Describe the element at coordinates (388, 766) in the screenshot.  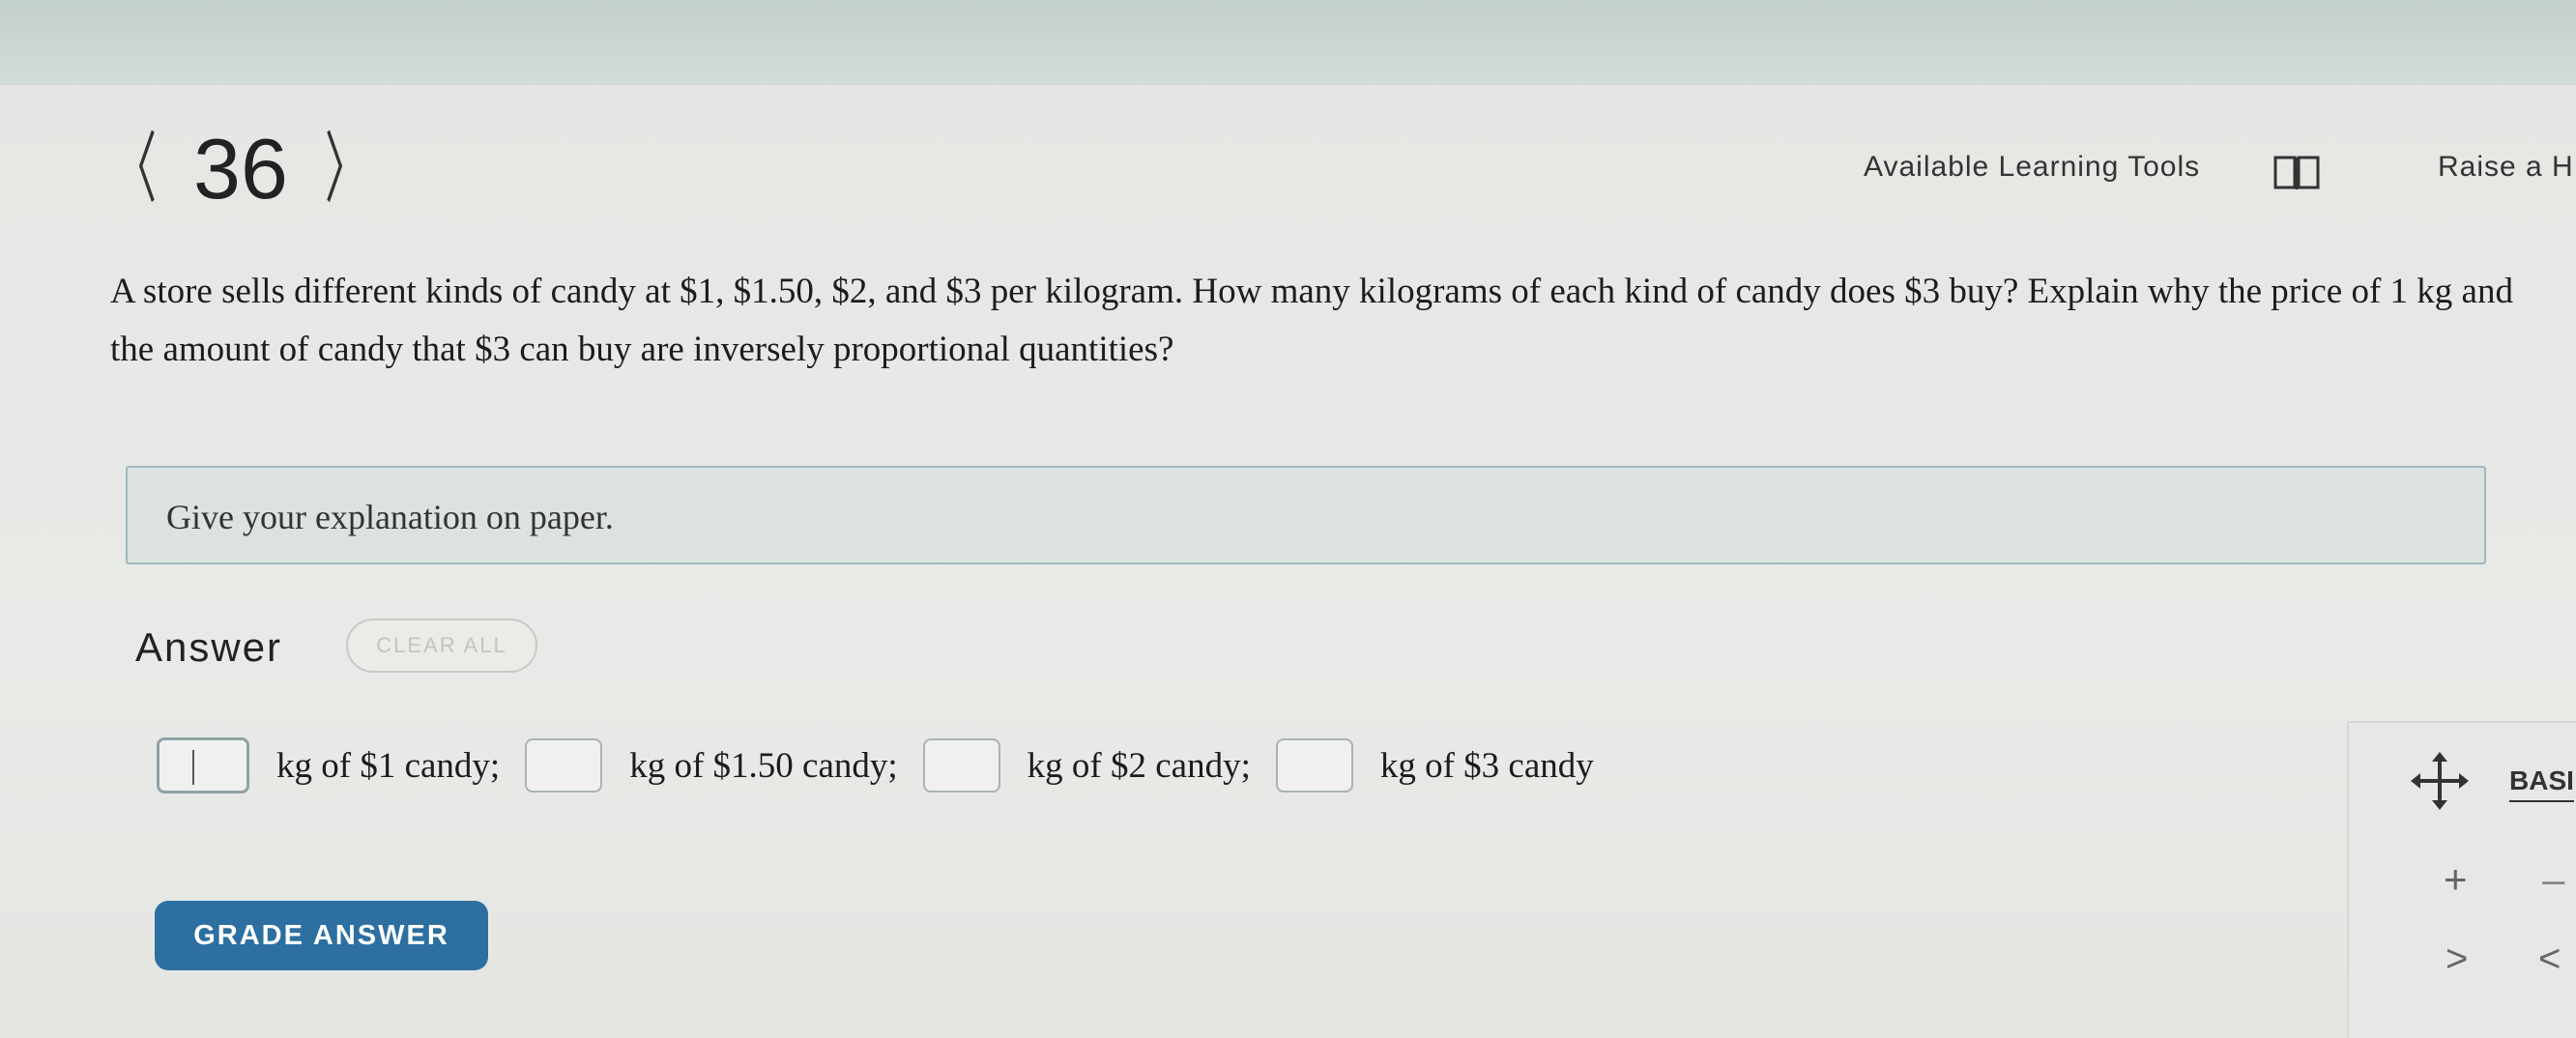
I see `answer-label-1-dollar: kg of $1 candy;` at that location.